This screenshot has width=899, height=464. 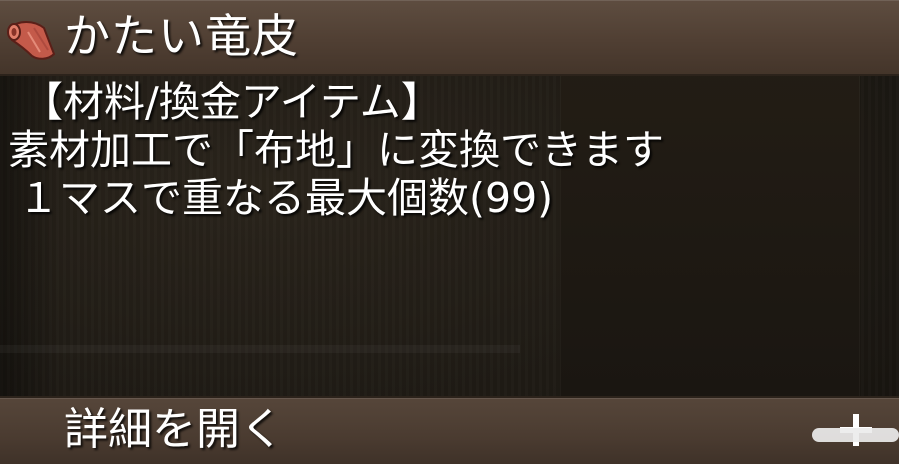 What do you see at coordinates (855, 435) in the screenshot?
I see `scroll-indicator` at bounding box center [855, 435].